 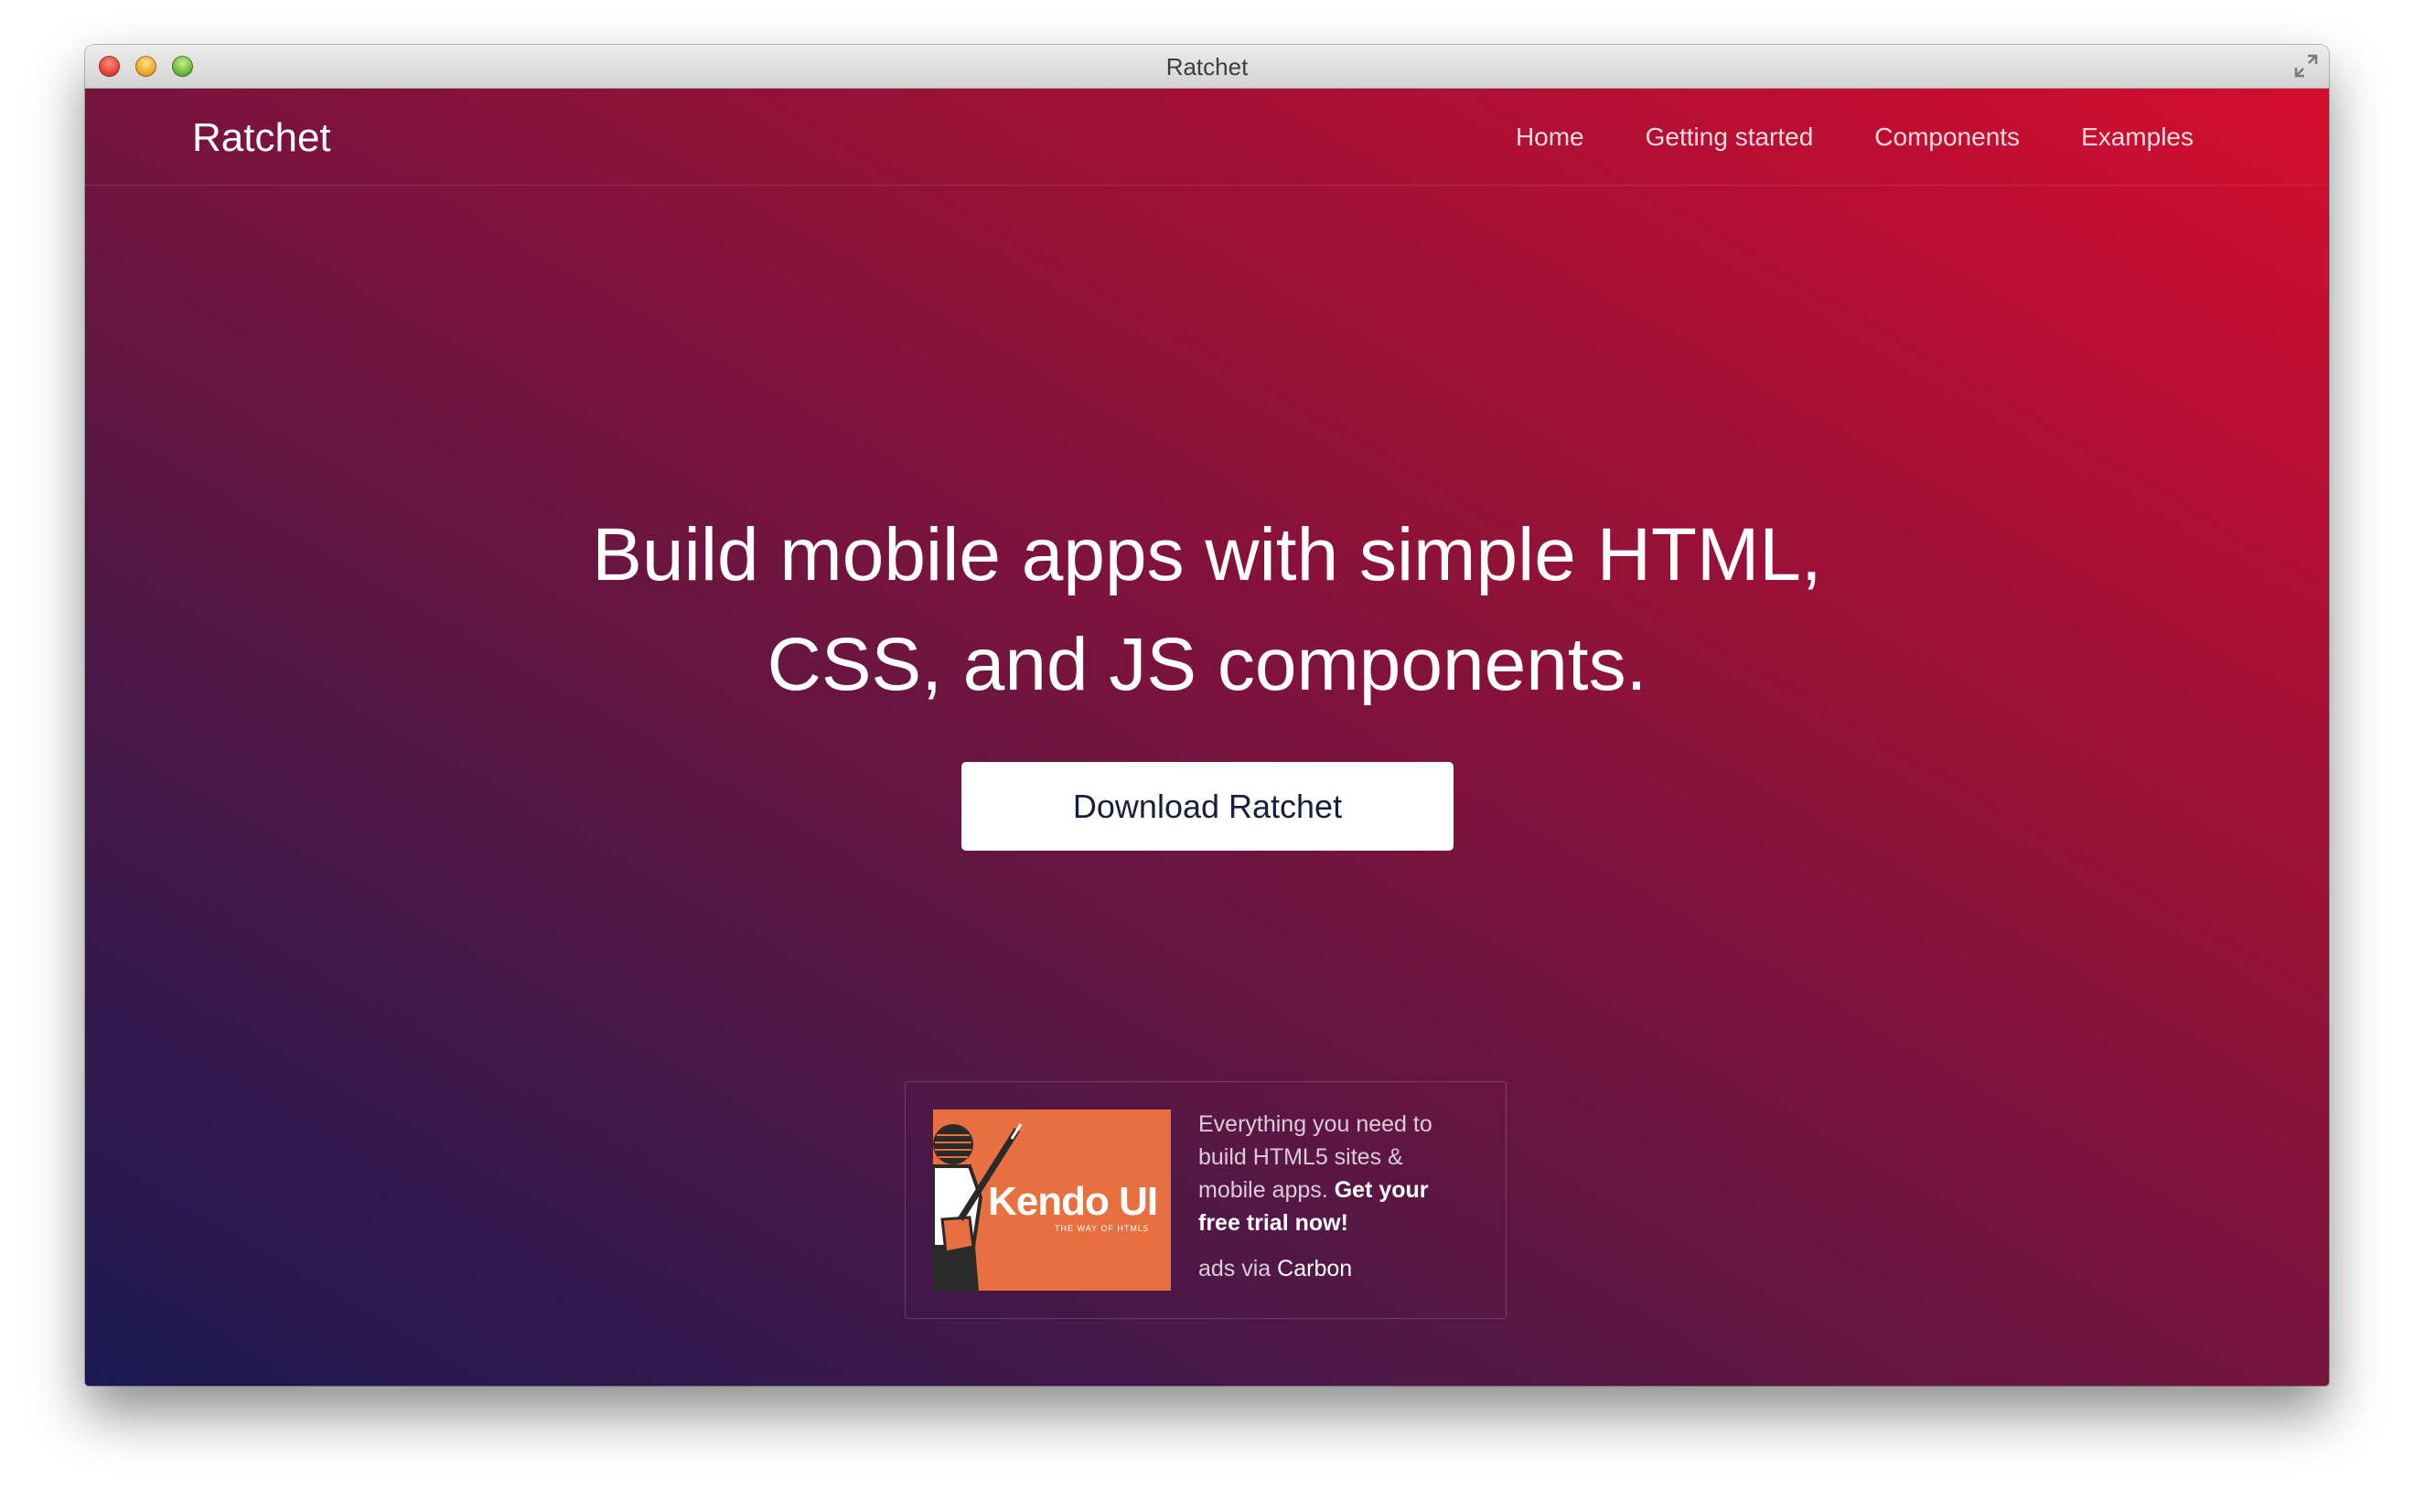 What do you see at coordinates (1730, 137) in the screenshot?
I see `nav-link-getting-started: Getting started` at bounding box center [1730, 137].